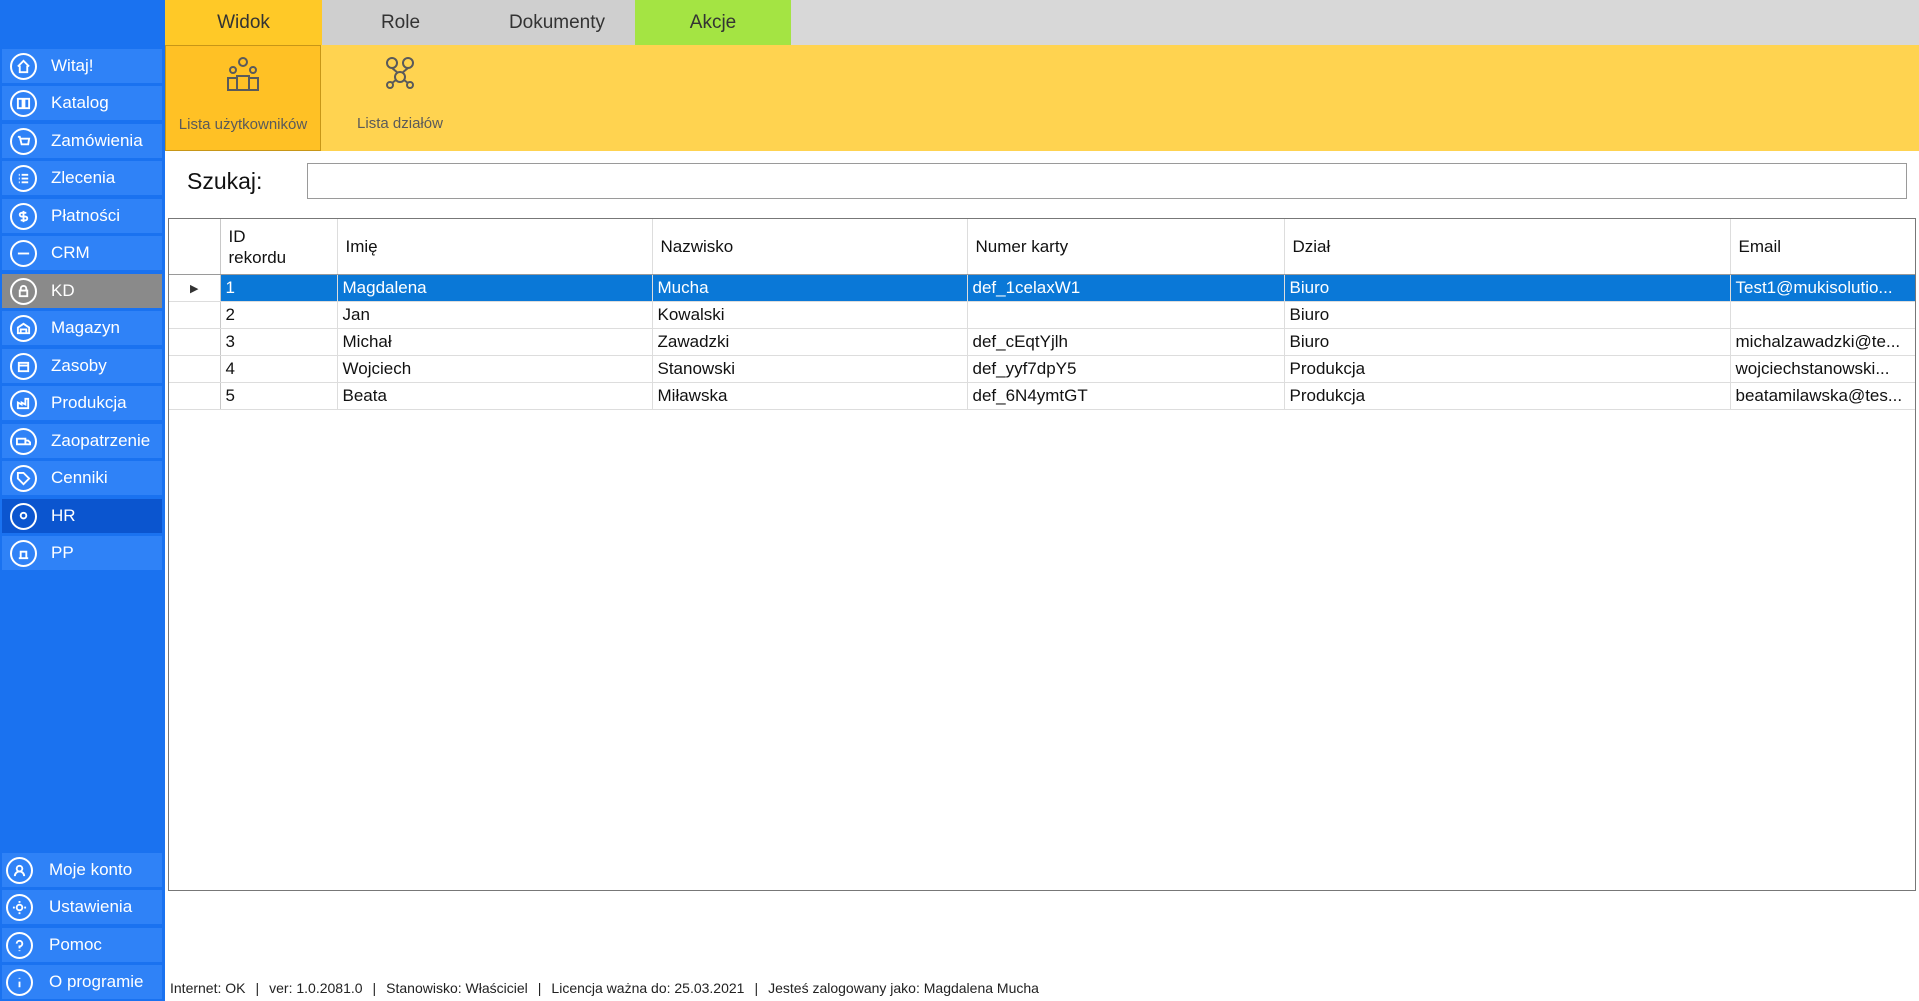  What do you see at coordinates (208, 988) in the screenshot?
I see `status-internet: Internet: OK` at bounding box center [208, 988].